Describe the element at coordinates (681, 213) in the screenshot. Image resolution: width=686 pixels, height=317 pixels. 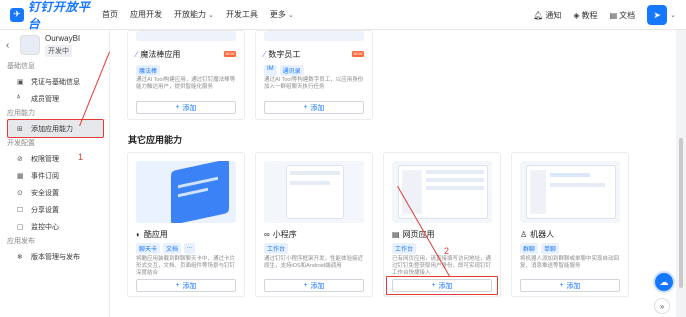
I see `scrollbar-thumb` at that location.